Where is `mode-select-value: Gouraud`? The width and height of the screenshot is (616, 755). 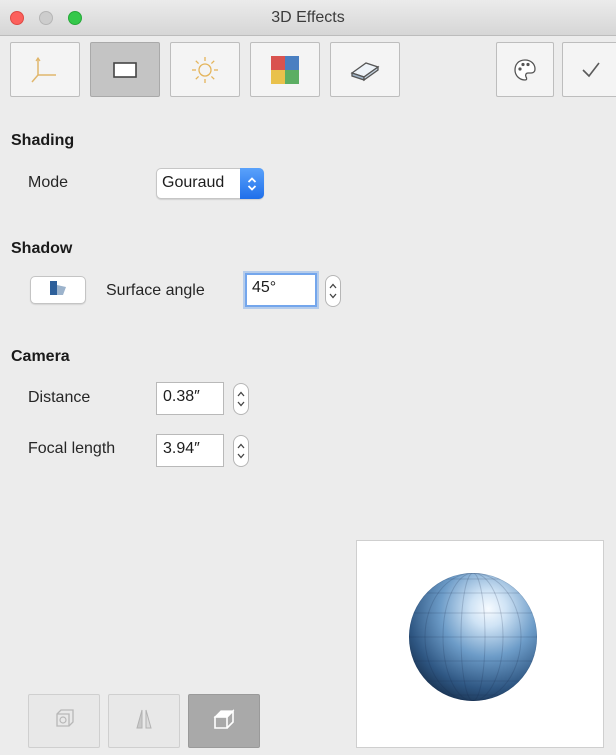
mode-select-value: Gouraud is located at coordinates (193, 182).